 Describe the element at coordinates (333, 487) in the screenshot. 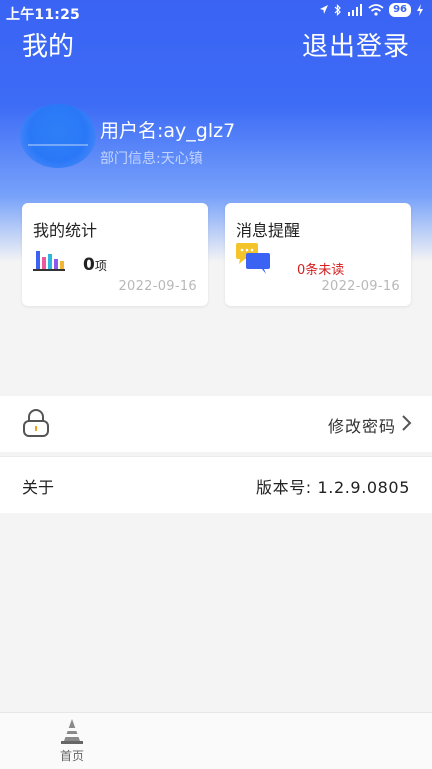

I see `version-number: 版本号: 1.2.9.0805` at that location.